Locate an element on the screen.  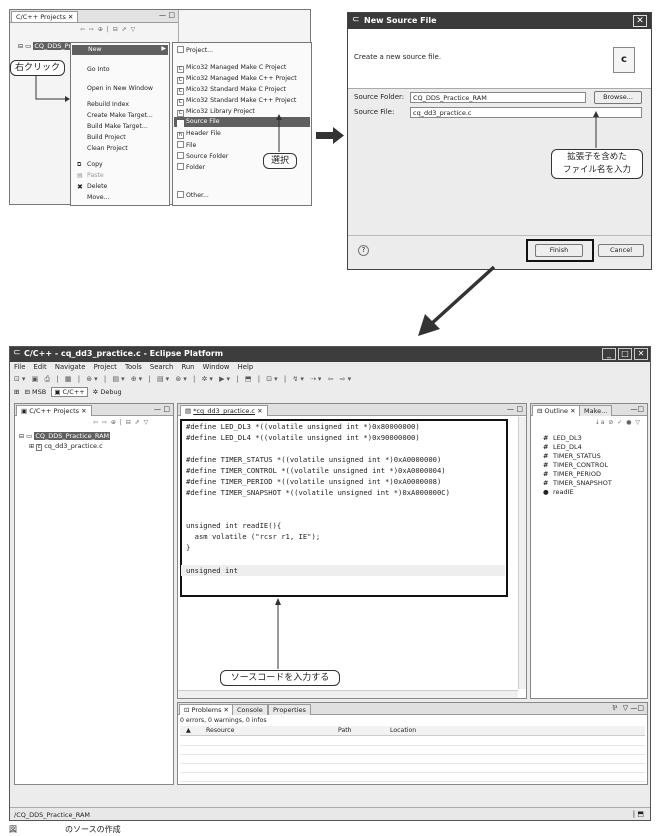
new-c-file-icon: c is located at coordinates (624, 60).